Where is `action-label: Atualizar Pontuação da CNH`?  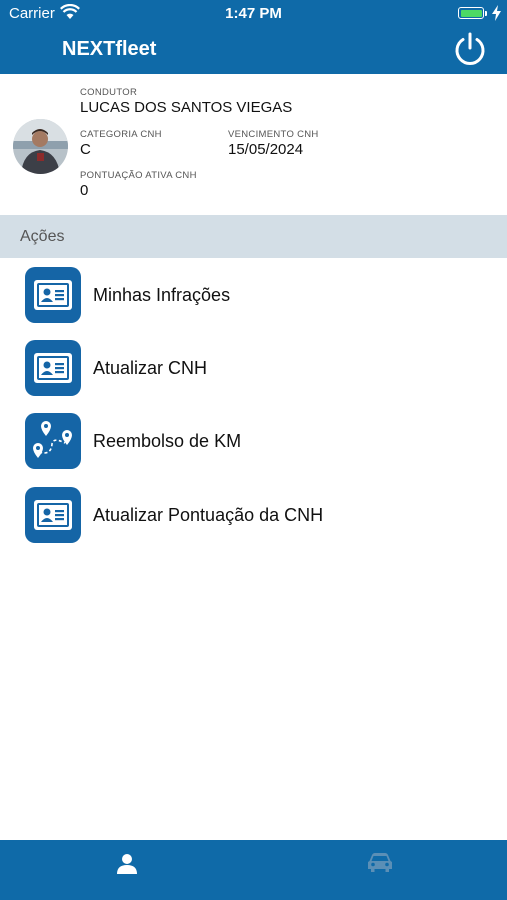
action-label: Atualizar Pontuação da CNH is located at coordinates (208, 515).